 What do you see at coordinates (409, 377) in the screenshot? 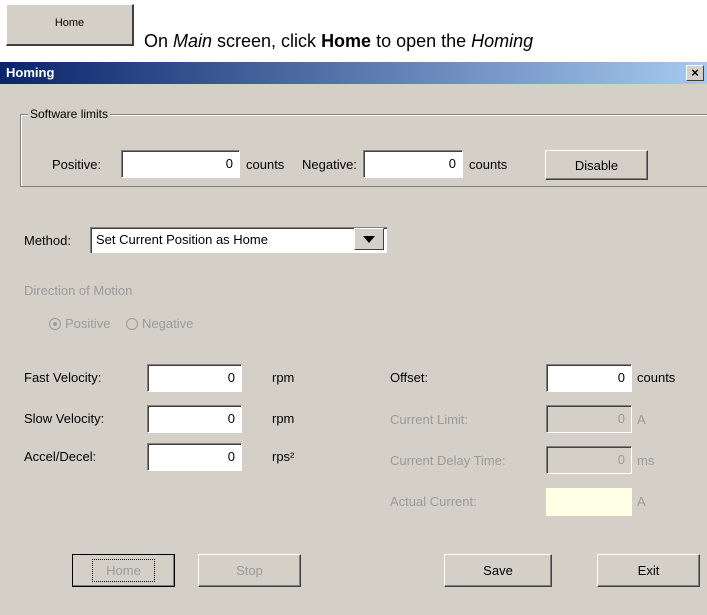
I see `offset-label: Offset:` at bounding box center [409, 377].